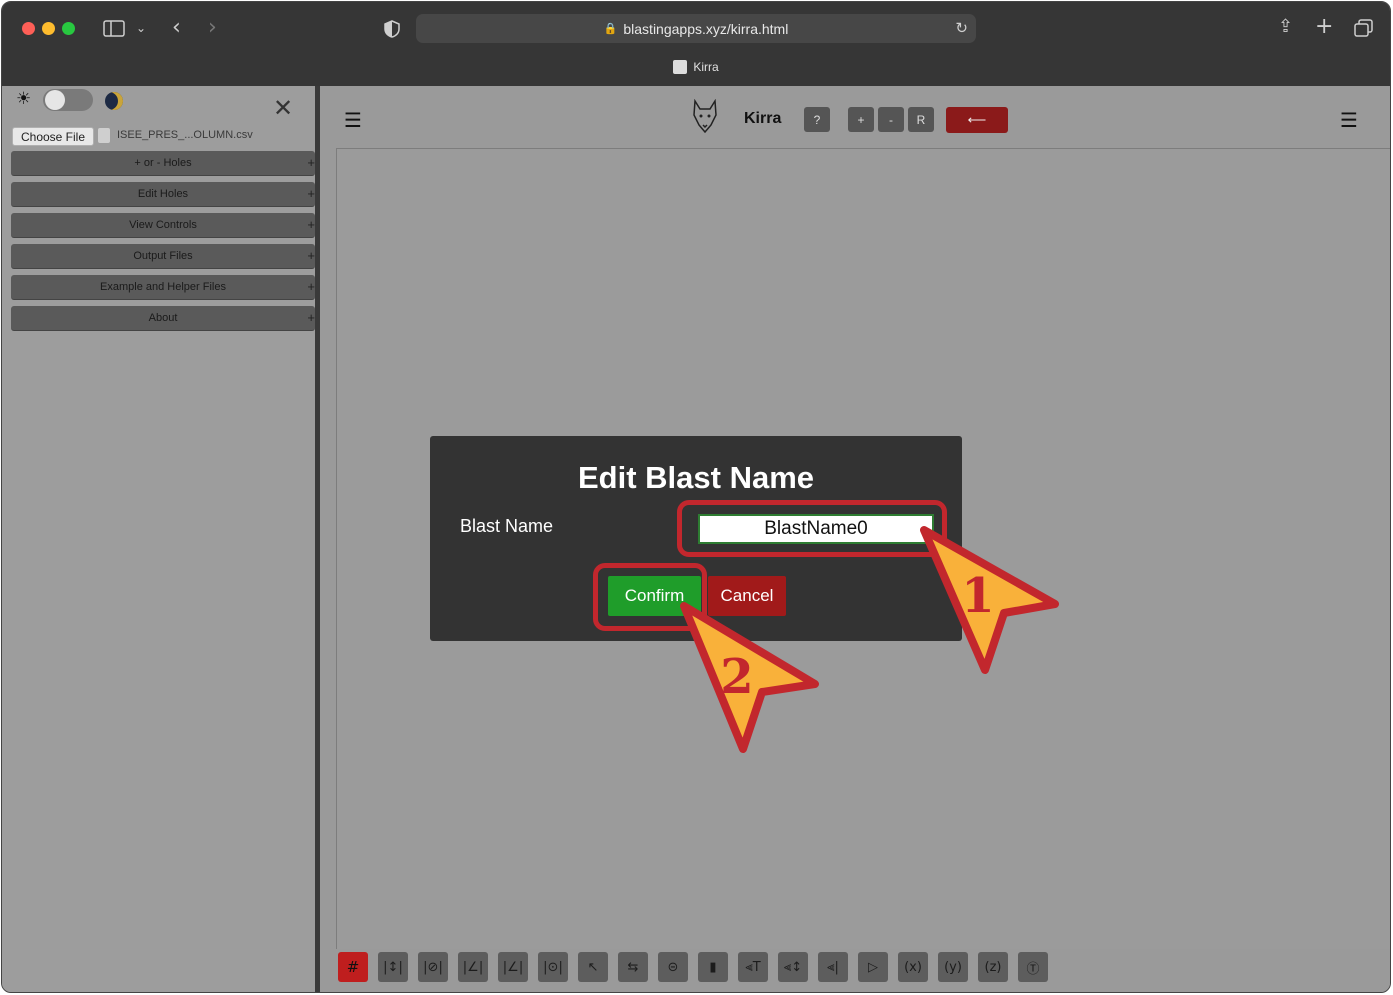  What do you see at coordinates (873, 967) in the screenshot?
I see `tool-play-button: ▷` at bounding box center [873, 967].